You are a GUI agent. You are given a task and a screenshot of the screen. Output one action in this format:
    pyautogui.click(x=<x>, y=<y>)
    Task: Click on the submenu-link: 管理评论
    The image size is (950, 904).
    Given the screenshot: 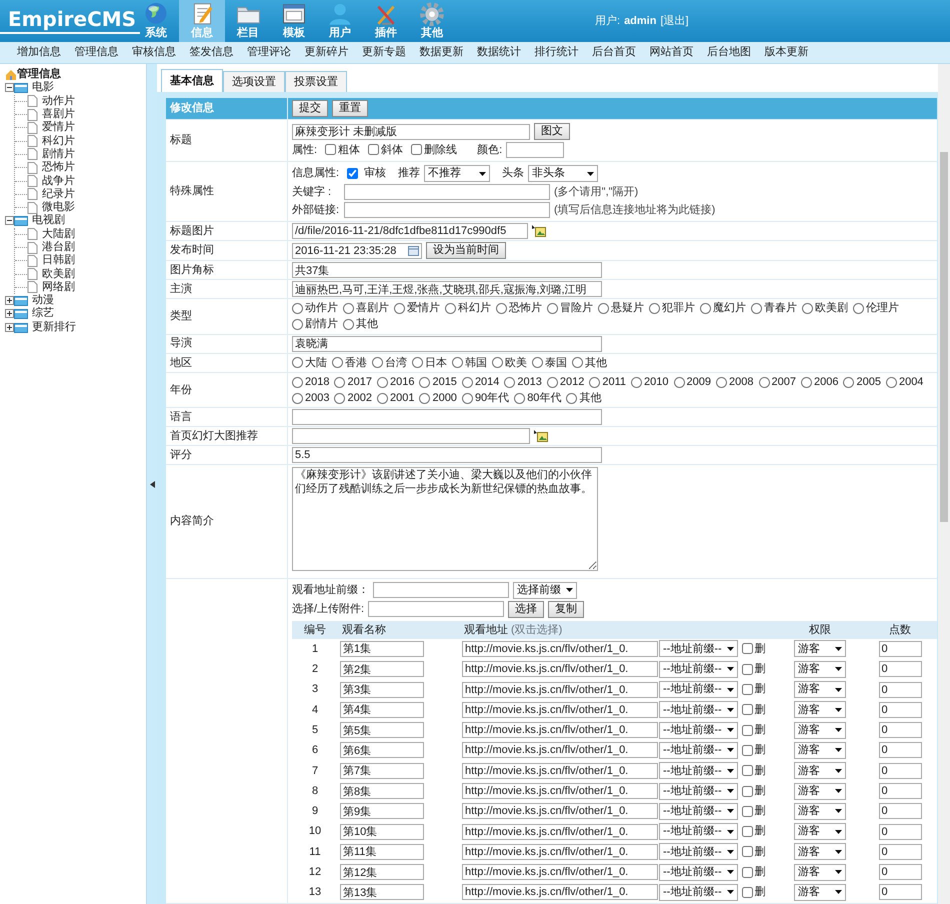 What is the action you would take?
    pyautogui.click(x=269, y=52)
    